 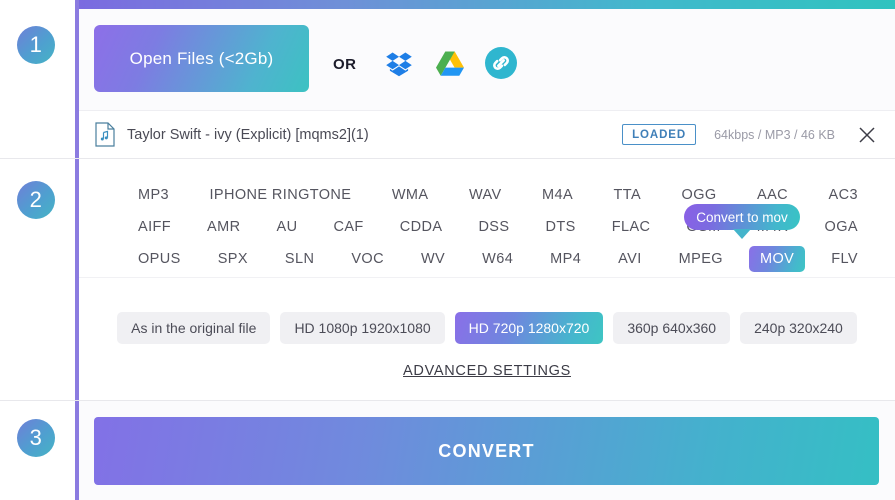 What do you see at coordinates (742, 234) in the screenshot?
I see `tooltip-arrow-icon` at bounding box center [742, 234].